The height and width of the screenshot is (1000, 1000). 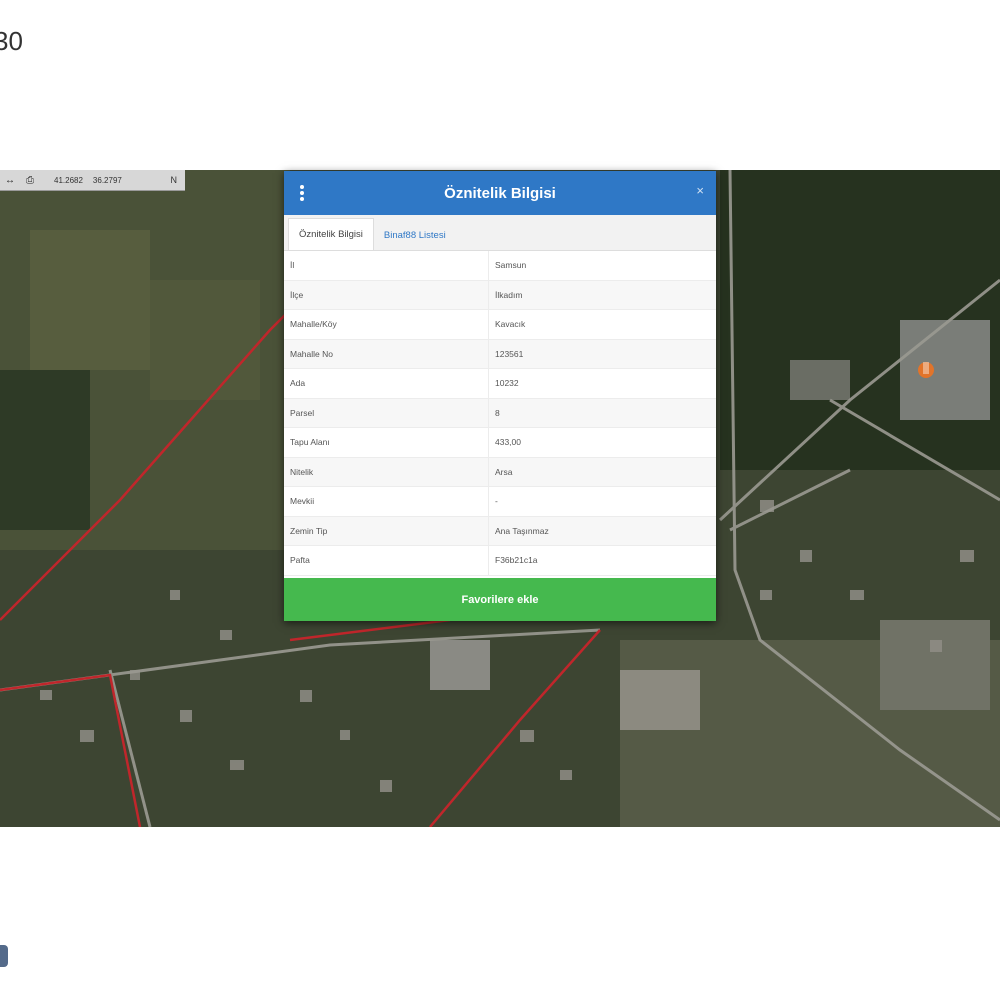 I want to click on dialog-title: Öznitelik Bilgisi, so click(x=500, y=193).